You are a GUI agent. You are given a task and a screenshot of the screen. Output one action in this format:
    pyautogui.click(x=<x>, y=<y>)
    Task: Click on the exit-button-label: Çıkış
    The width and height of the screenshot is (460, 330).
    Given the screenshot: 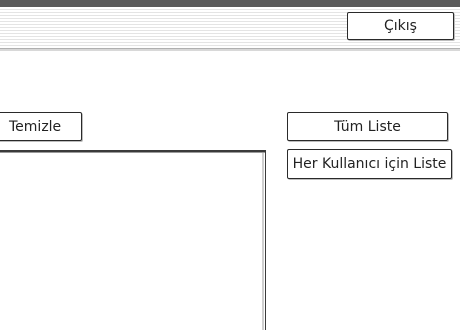 What is the action you would take?
    pyautogui.click(x=400, y=26)
    